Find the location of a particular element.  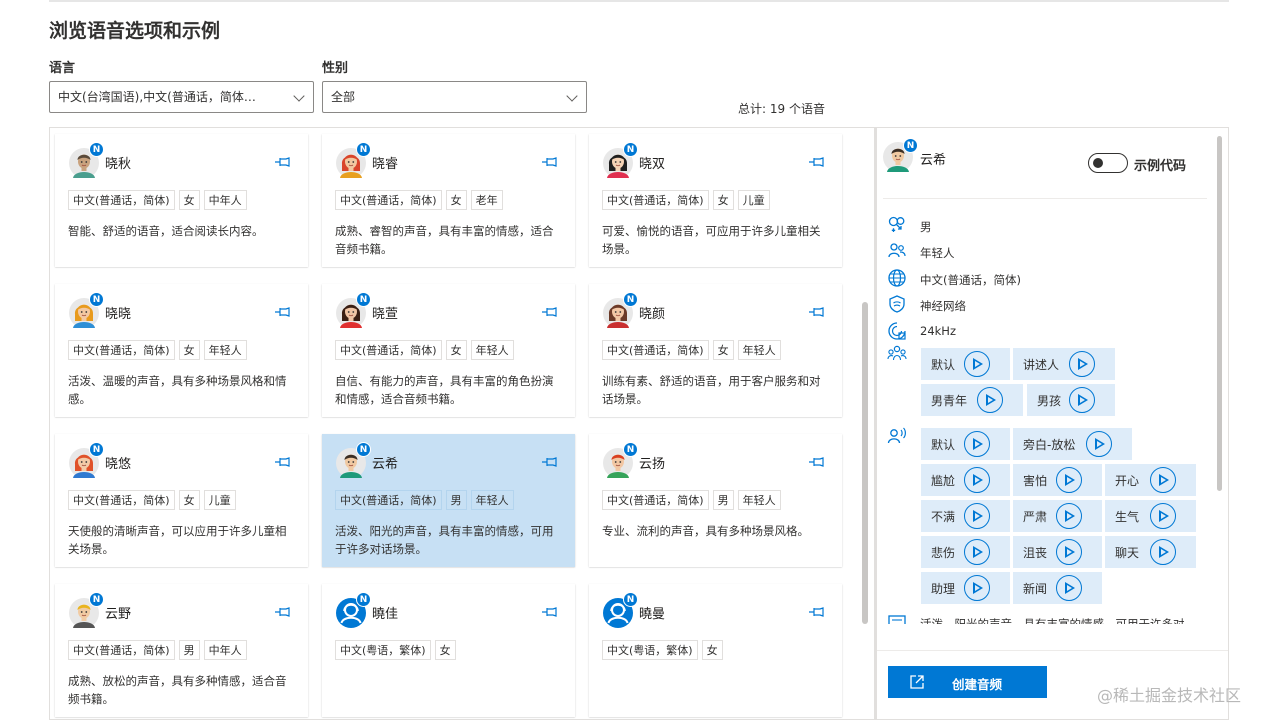

style-chip: 默认 is located at coordinates (965, 444).